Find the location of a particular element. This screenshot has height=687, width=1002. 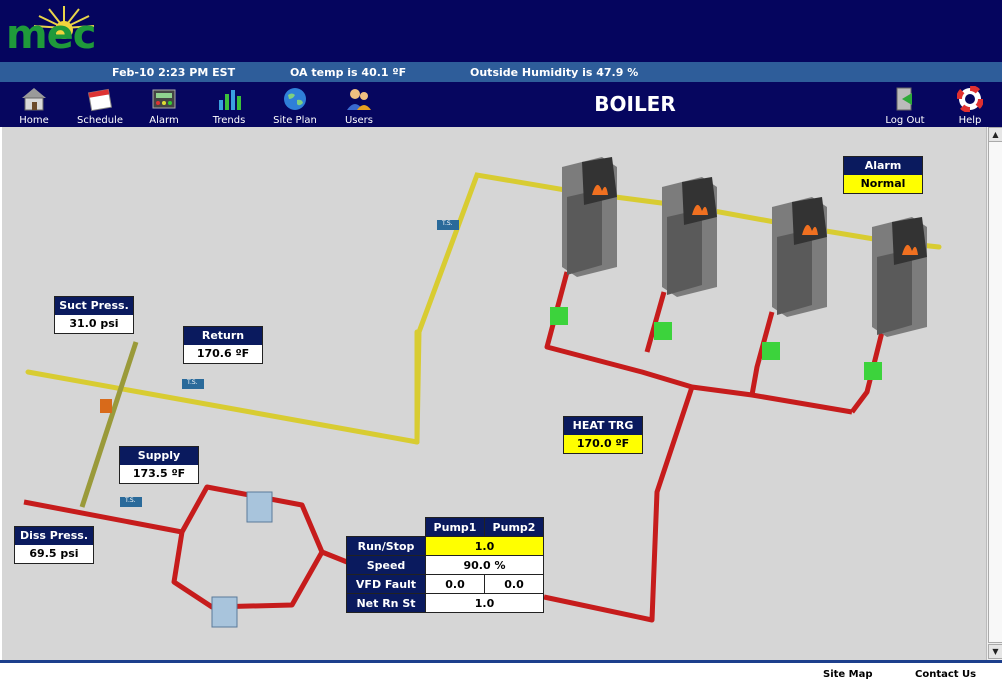

nav-users: Users is located at coordinates (359, 105).